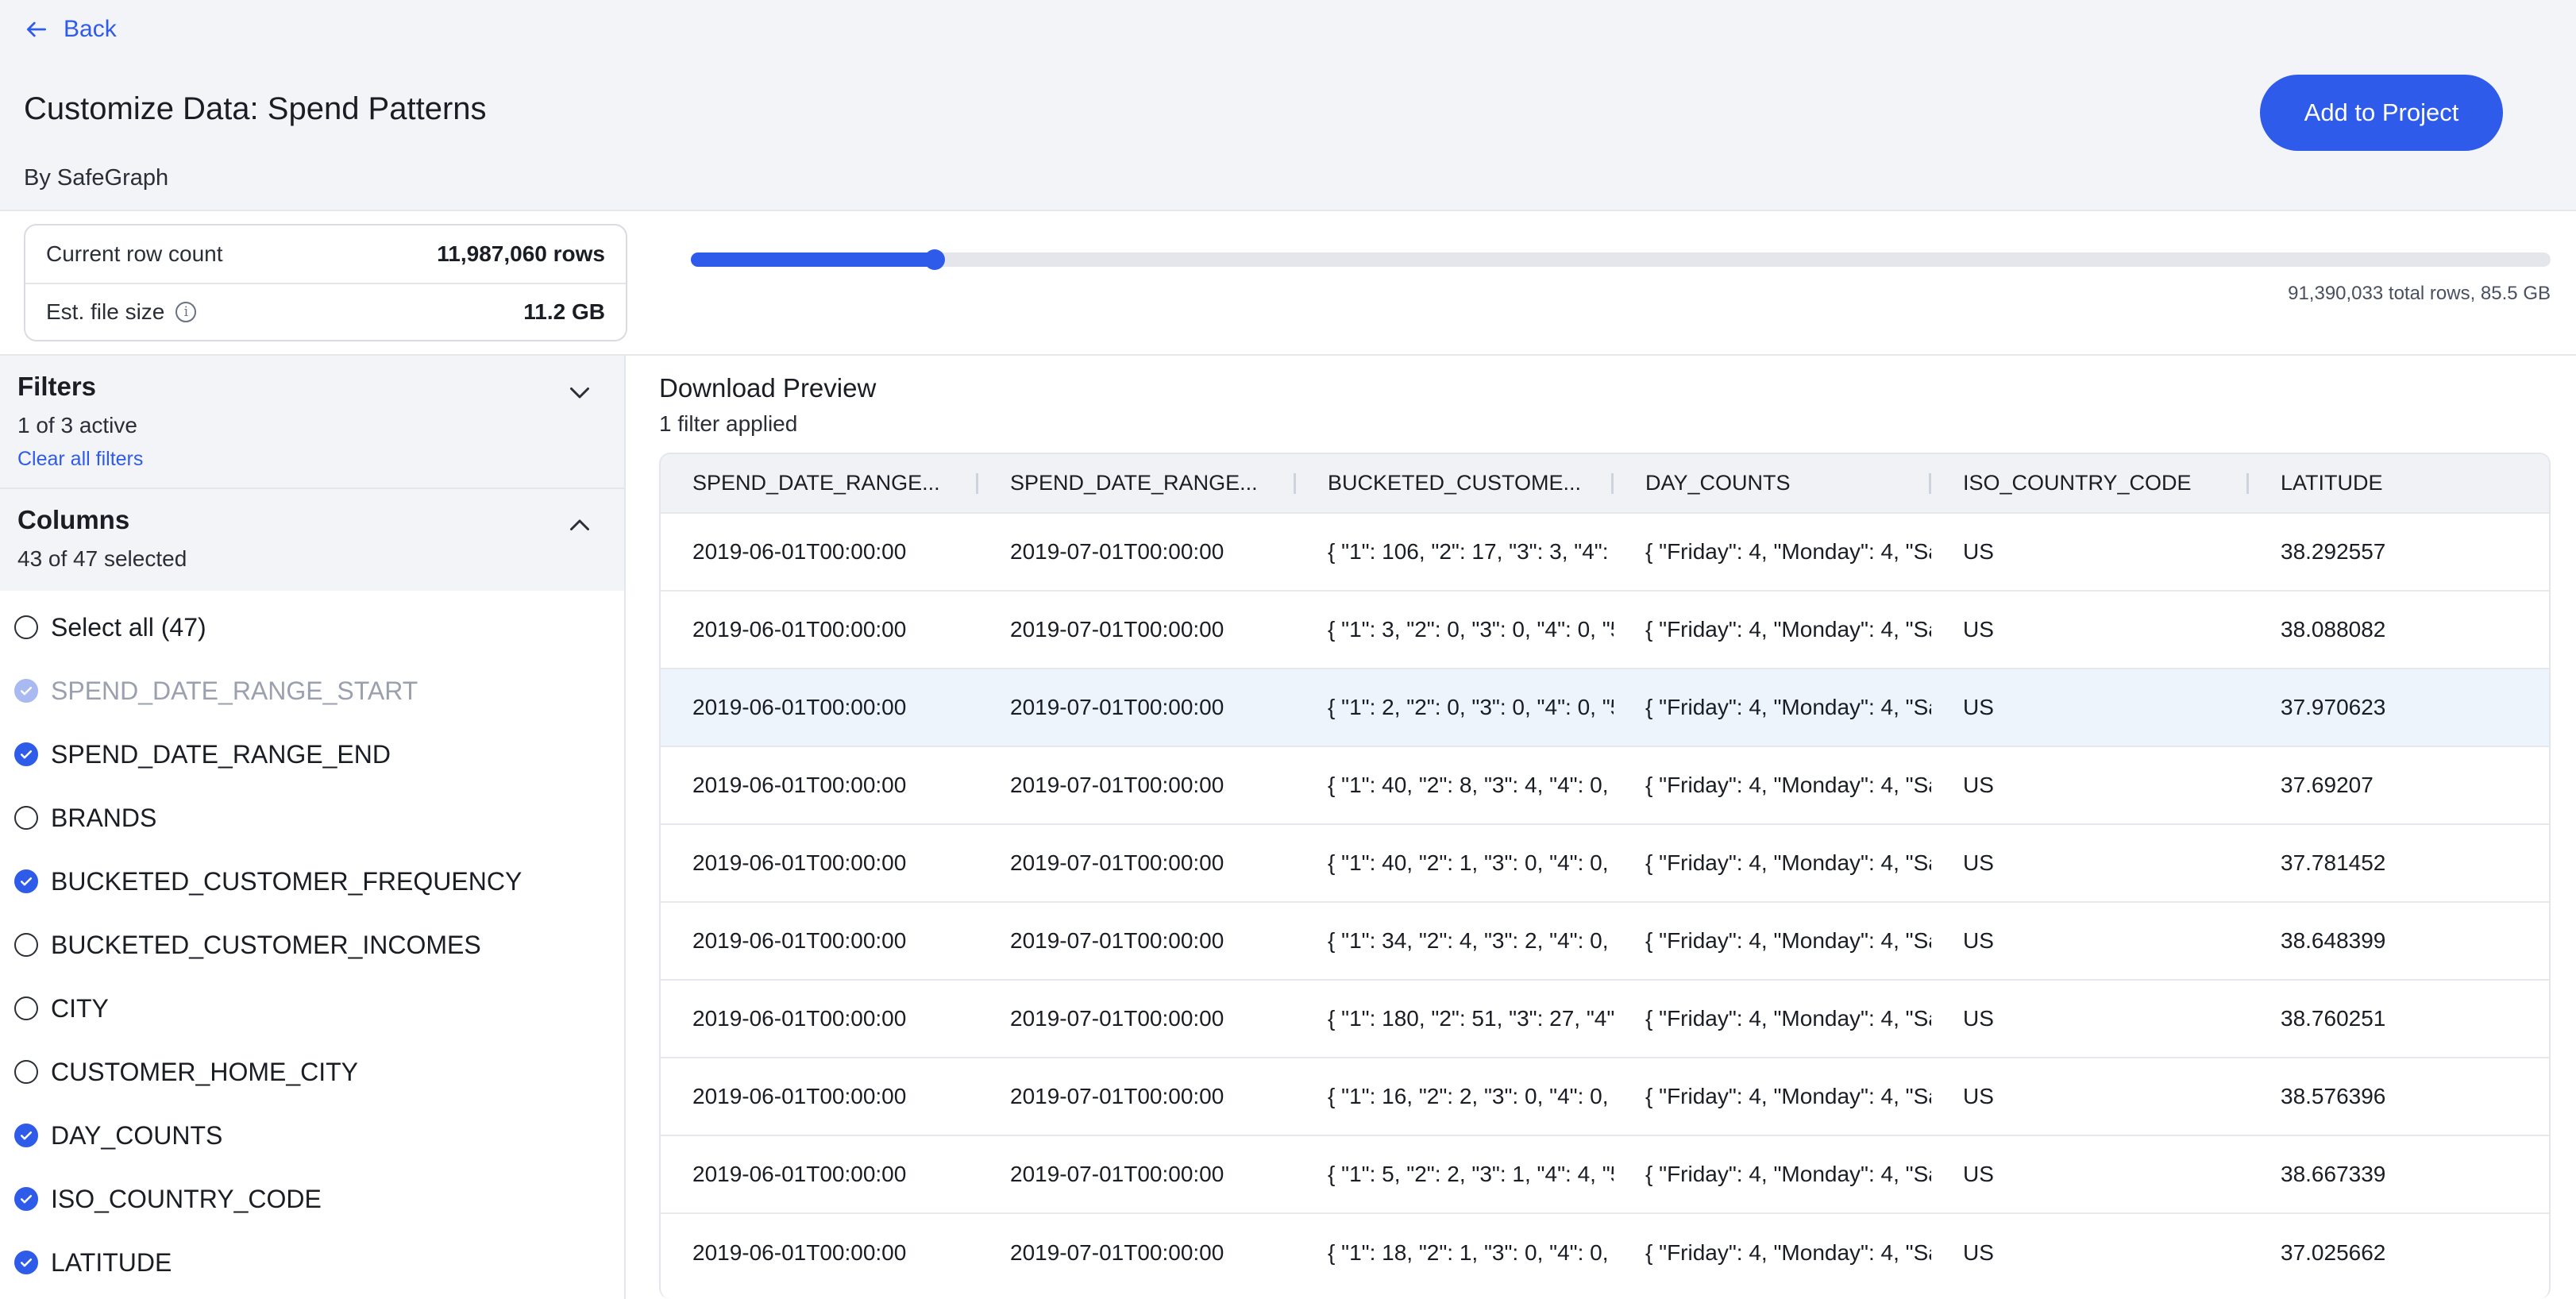  Describe the element at coordinates (579, 525) in the screenshot. I see `chevron-up-icon` at that location.